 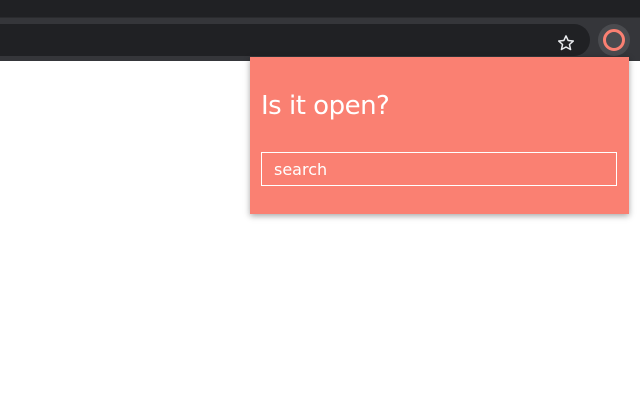 What do you see at coordinates (295, 40) in the screenshot?
I see `address-bar` at bounding box center [295, 40].